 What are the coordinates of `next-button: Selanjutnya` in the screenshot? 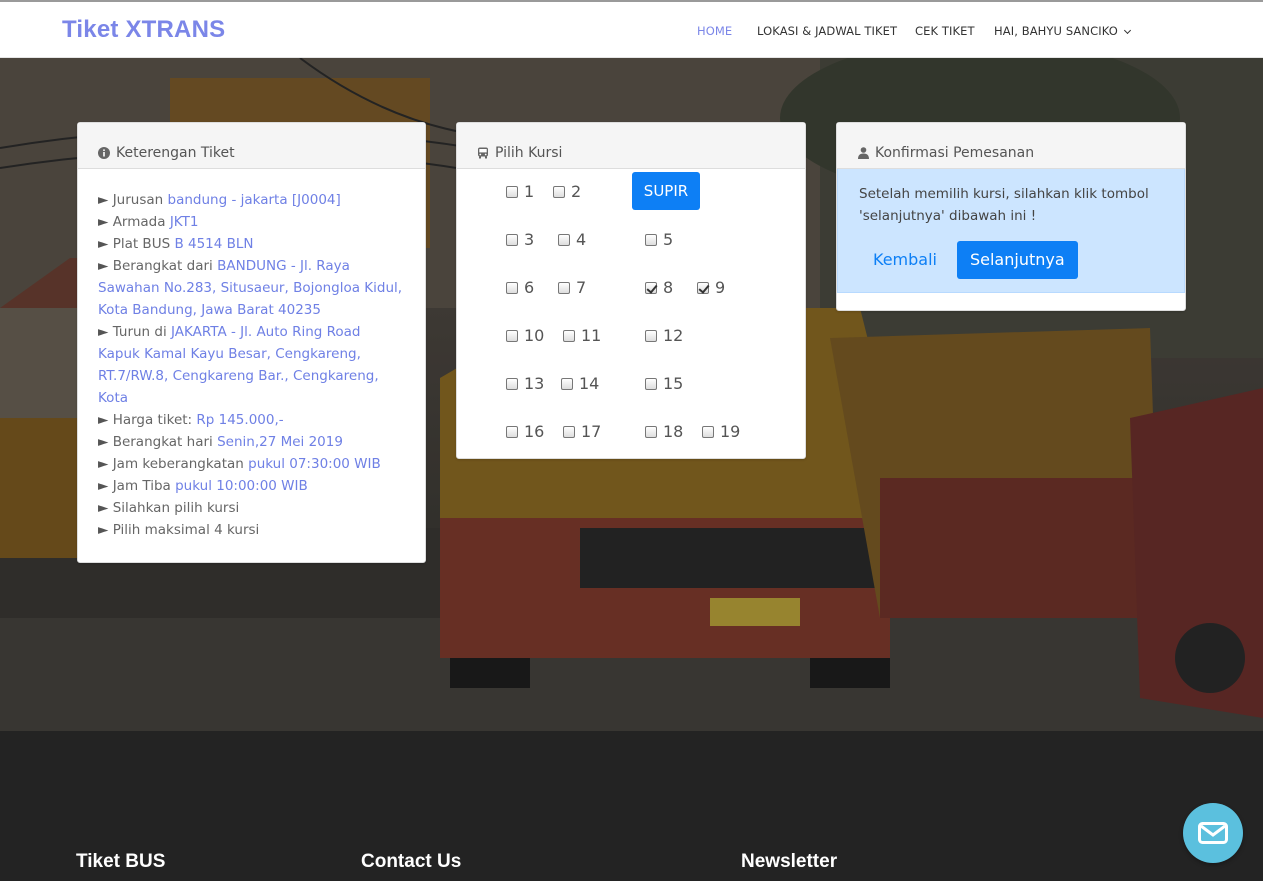 It's located at (1017, 260).